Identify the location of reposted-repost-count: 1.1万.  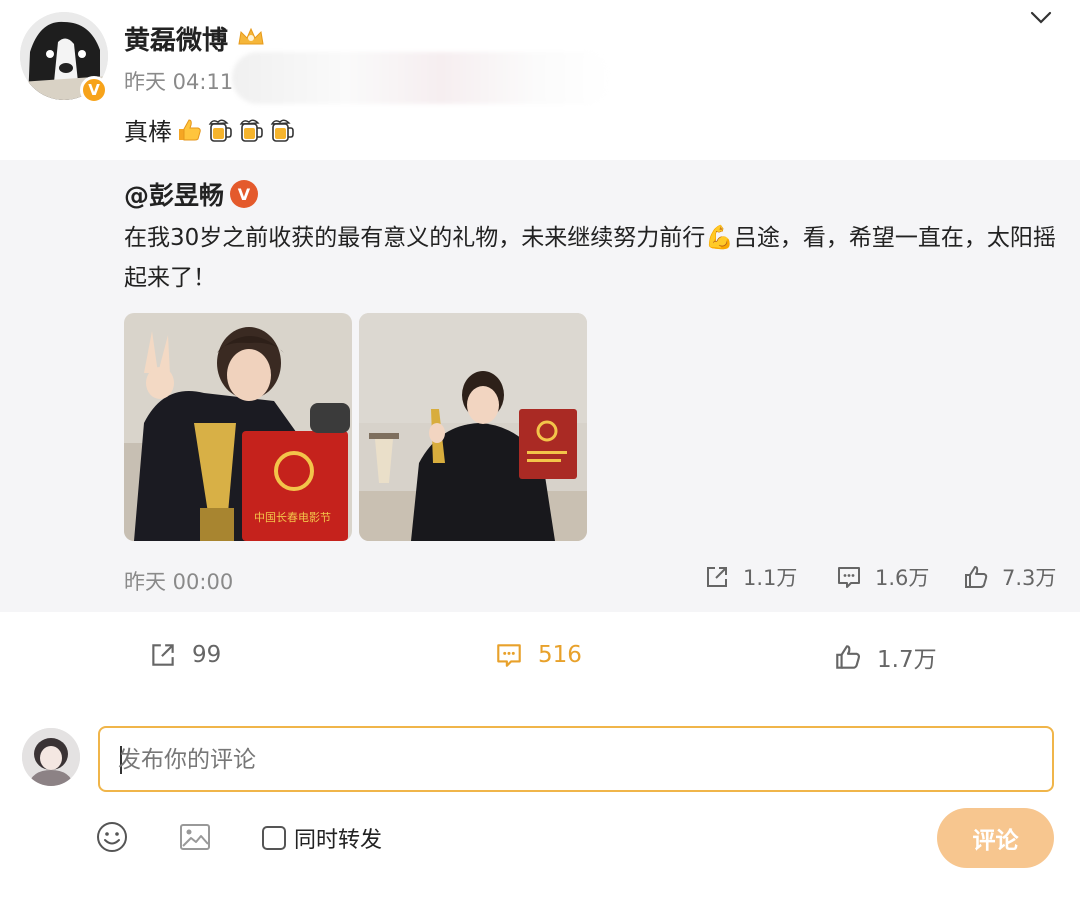
(750, 577).